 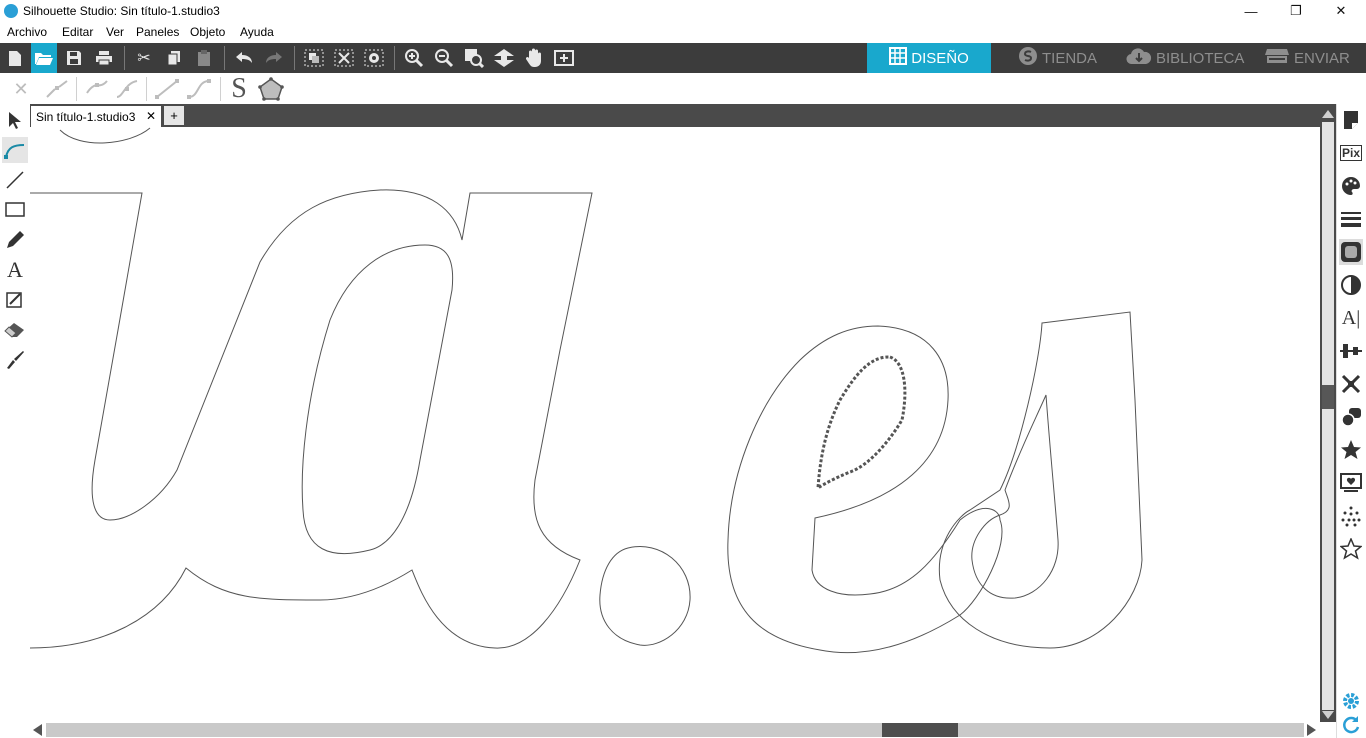 I want to click on shape-letter-e-counter-selected, so click(x=861, y=423).